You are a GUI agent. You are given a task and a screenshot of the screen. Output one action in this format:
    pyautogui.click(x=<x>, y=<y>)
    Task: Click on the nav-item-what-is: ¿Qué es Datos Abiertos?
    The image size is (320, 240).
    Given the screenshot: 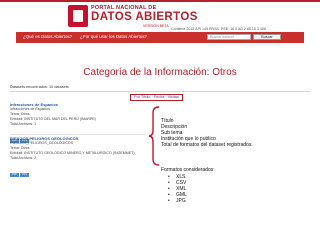 What is the action you would take?
    pyautogui.click(x=47, y=36)
    